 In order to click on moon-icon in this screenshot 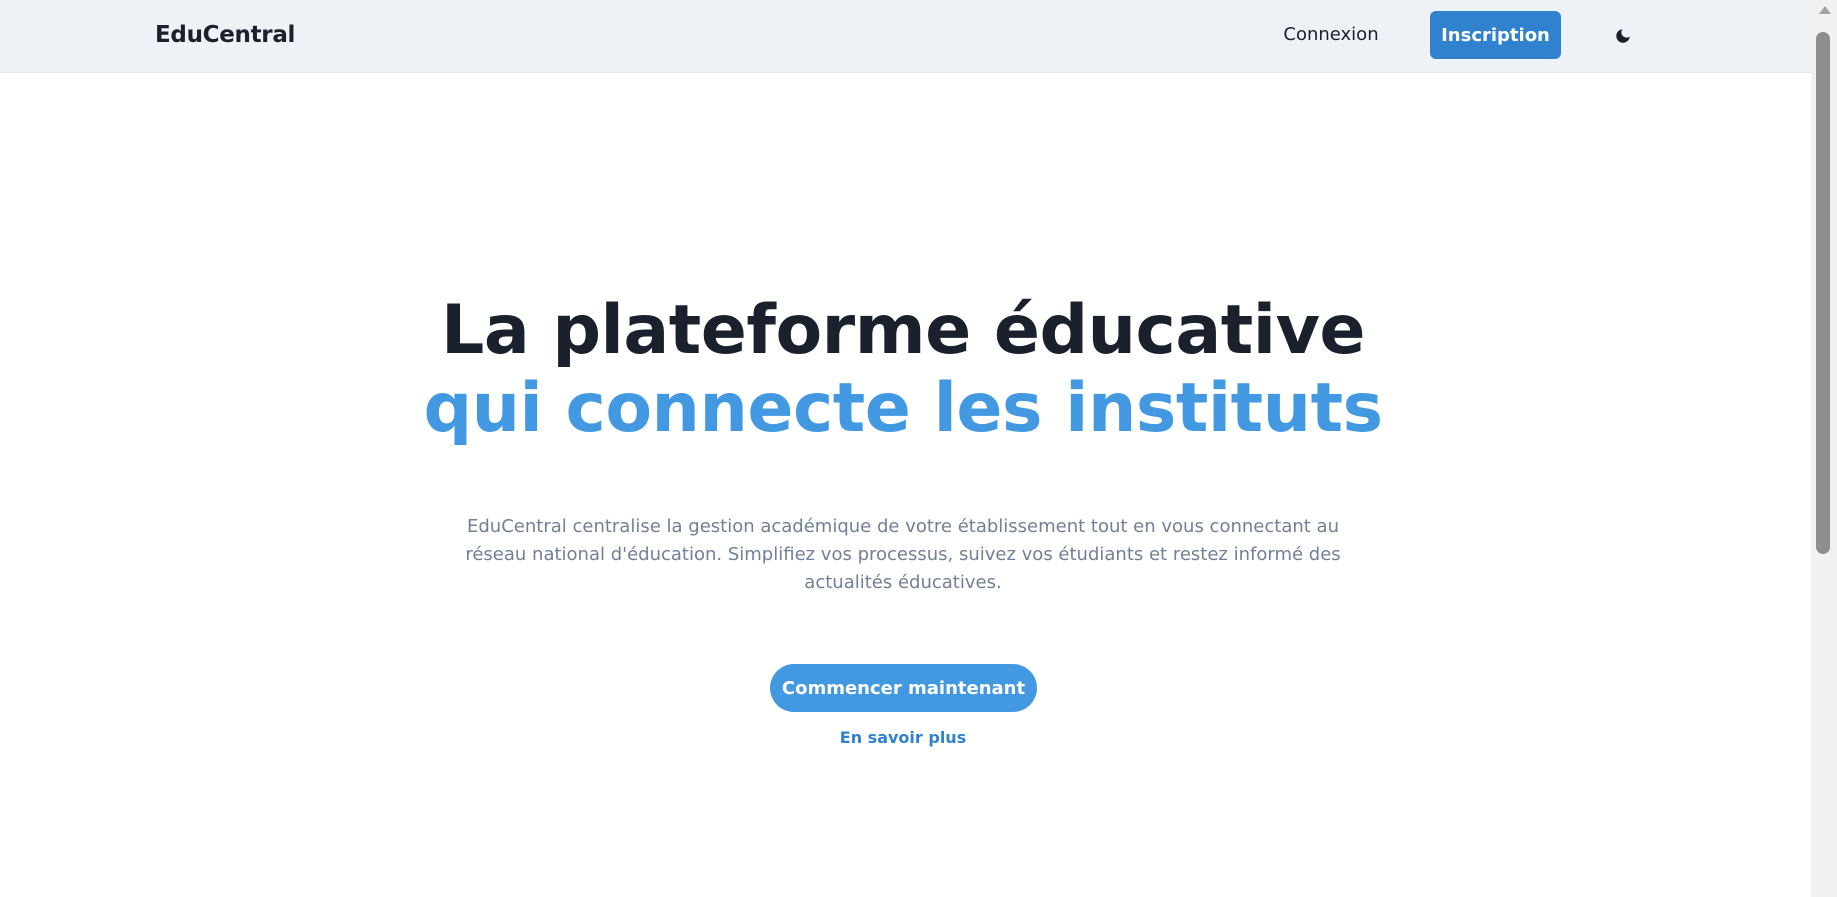, I will do `click(1623, 36)`.